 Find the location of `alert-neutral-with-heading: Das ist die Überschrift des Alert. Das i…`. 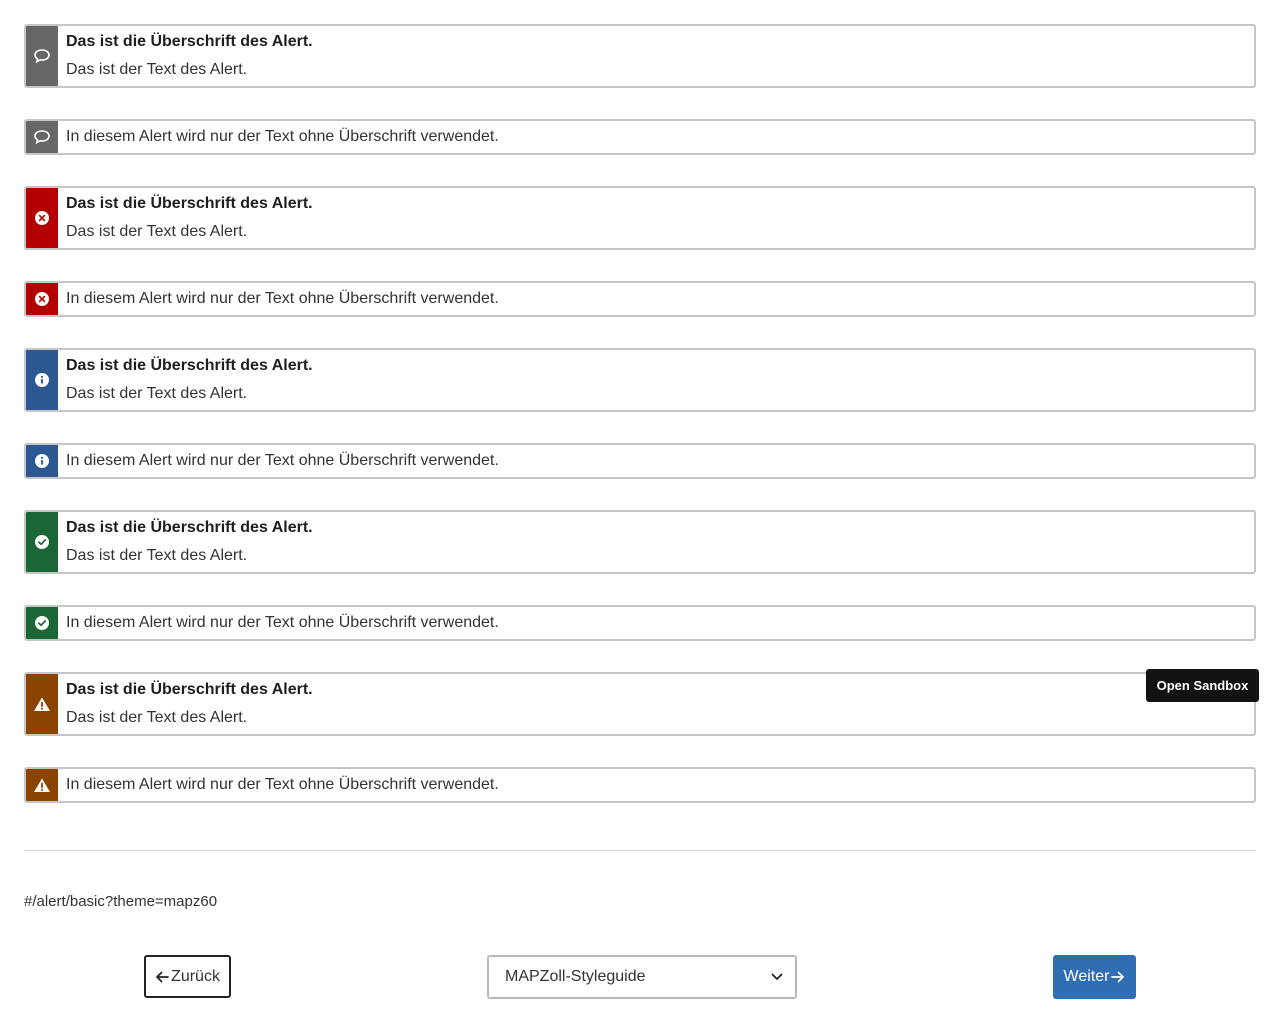

alert-neutral-with-heading: Das ist die Überschrift des Alert. Das i… is located at coordinates (640, 56).